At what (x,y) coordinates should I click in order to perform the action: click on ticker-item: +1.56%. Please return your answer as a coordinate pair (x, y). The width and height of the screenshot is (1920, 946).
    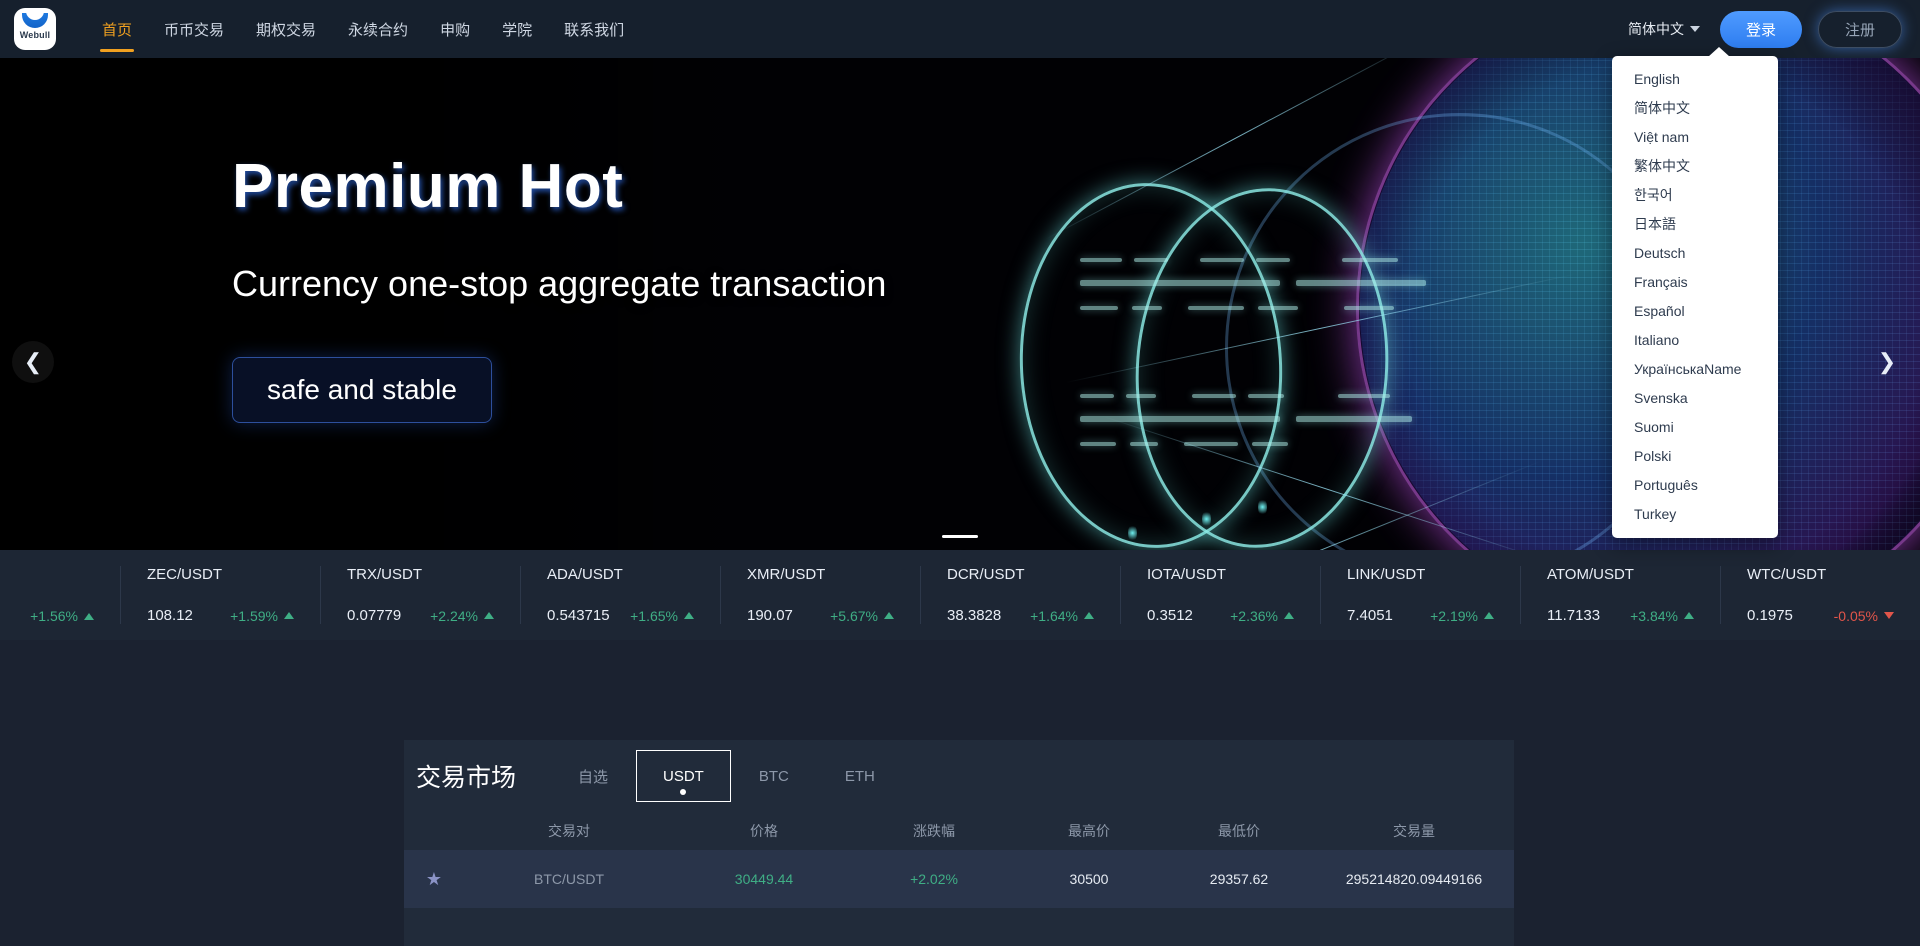
    Looking at the image, I should click on (60, 595).